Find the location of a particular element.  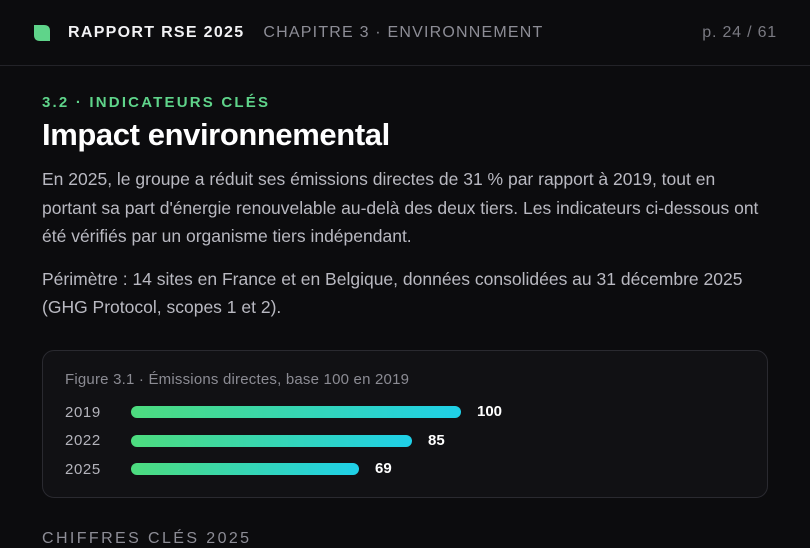

bar-value-2025: 69 is located at coordinates (383, 469).